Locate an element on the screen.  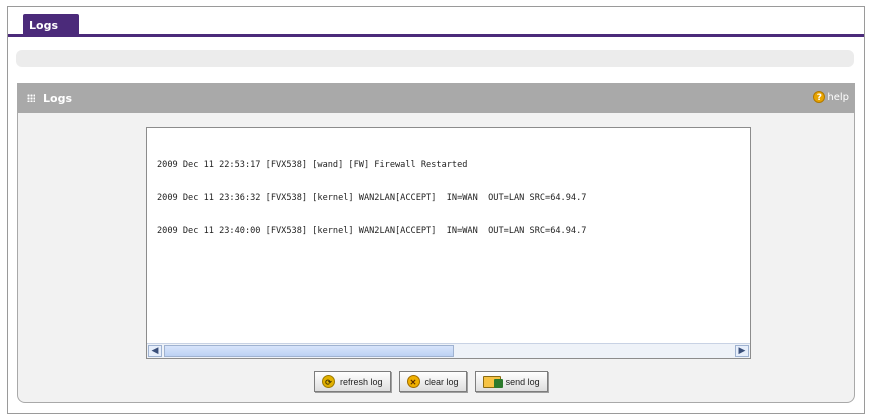
section-title: Logs is located at coordinates (57, 98).